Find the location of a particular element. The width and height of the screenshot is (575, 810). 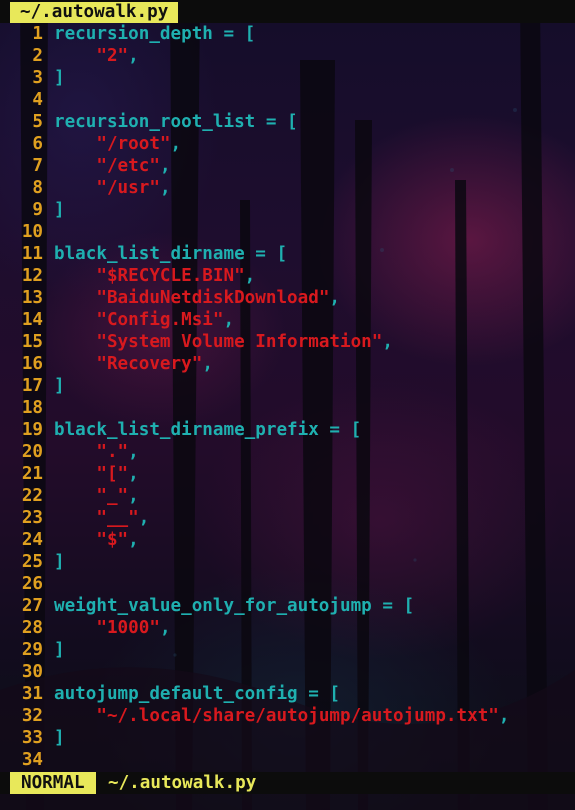

line-number: 14 is located at coordinates (32, 320).